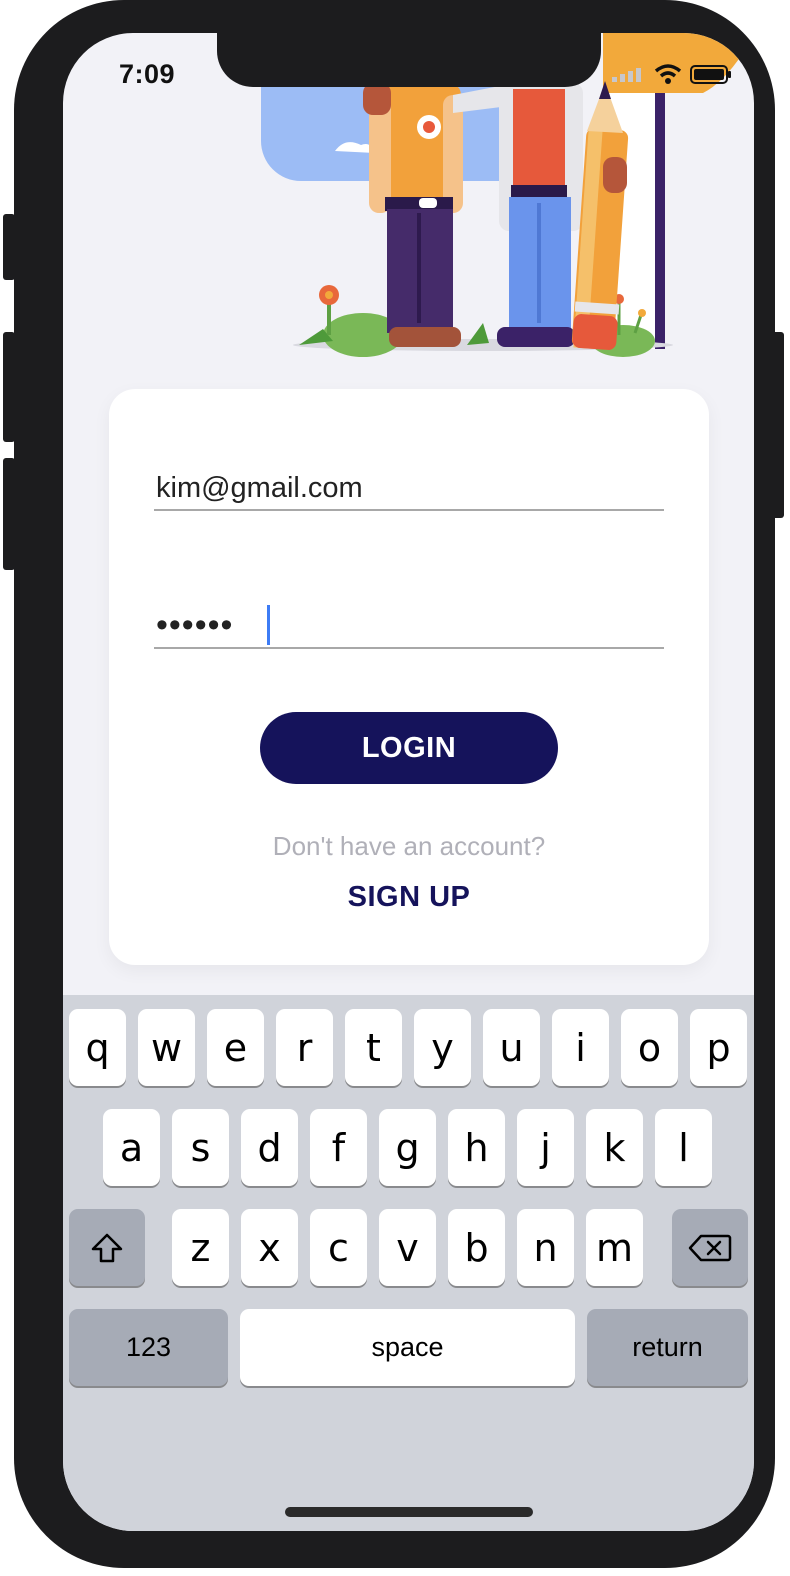 This screenshot has height=1576, width=790. I want to click on key-t: t, so click(373, 1047).